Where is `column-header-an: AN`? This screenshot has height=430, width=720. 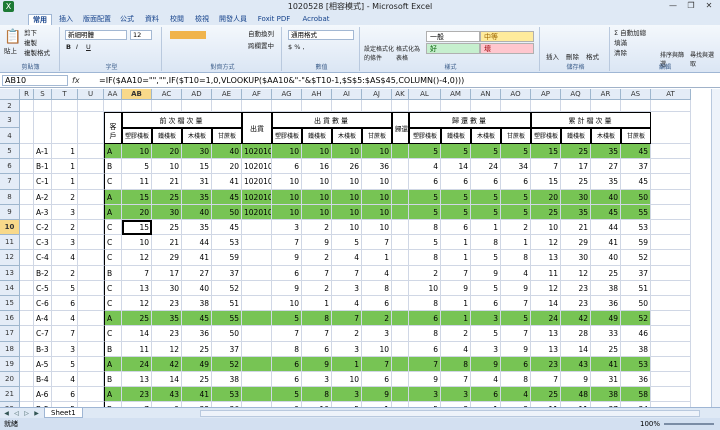 column-header-an: AN is located at coordinates (486, 94).